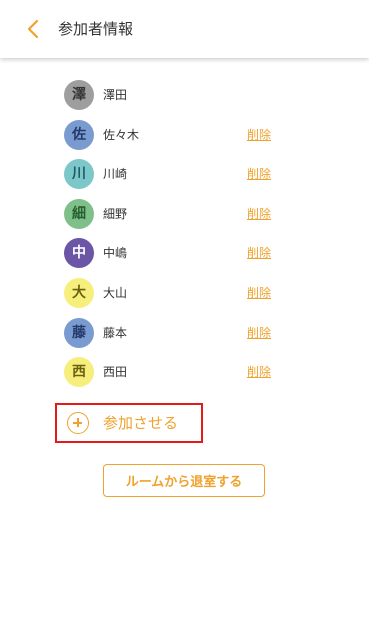 The image size is (369, 636). I want to click on avatar: 藤, so click(79, 332).